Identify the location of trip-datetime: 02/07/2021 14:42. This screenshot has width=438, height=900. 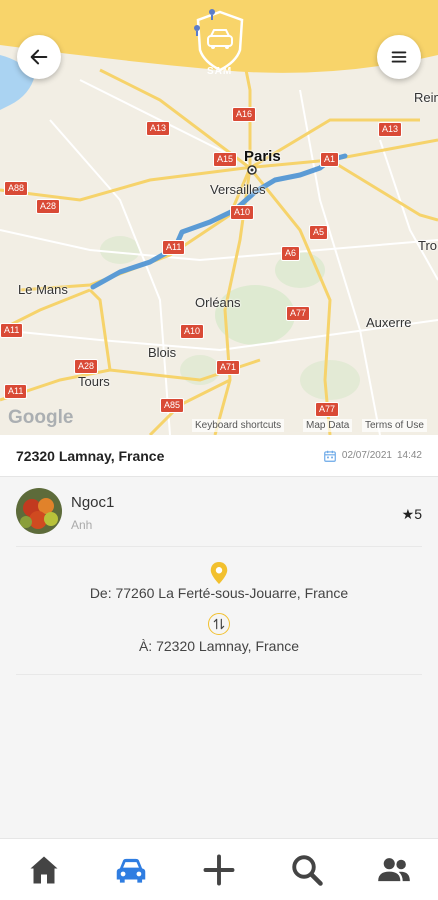
(372, 456).